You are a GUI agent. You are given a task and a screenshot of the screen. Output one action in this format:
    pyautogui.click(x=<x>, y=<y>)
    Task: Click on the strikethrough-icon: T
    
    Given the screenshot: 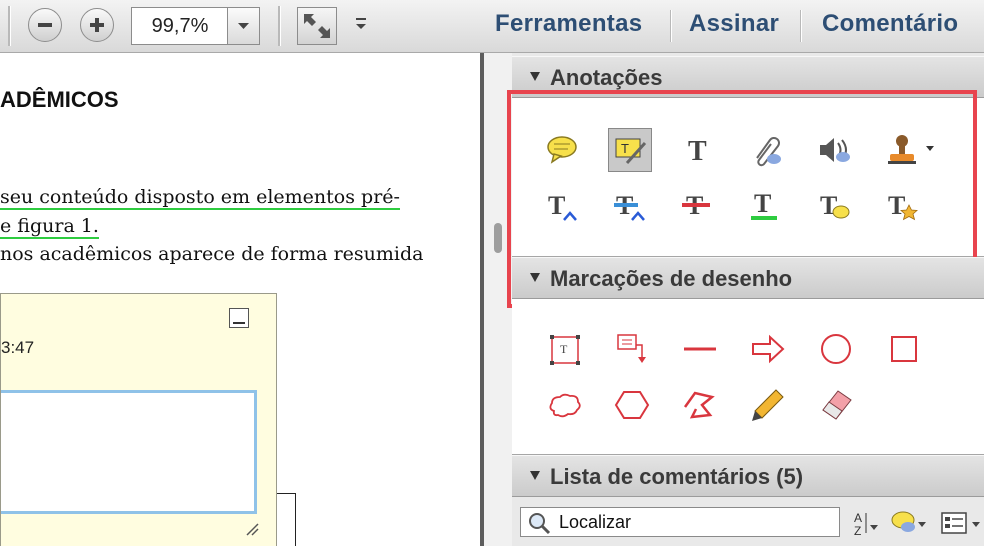 What is the action you would take?
    pyautogui.click(x=698, y=206)
    